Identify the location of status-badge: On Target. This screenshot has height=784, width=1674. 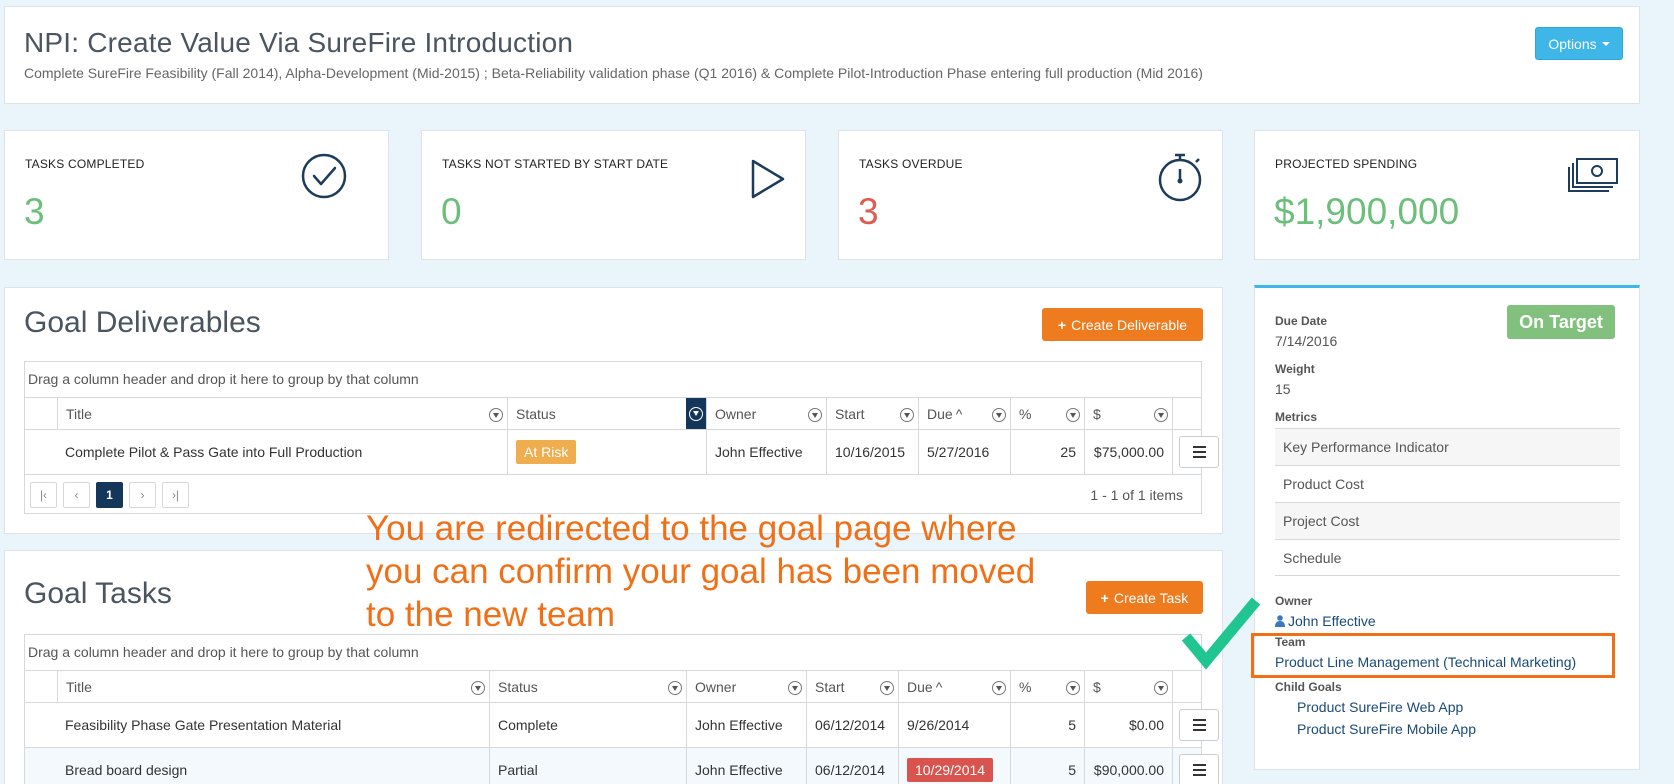
(1561, 322).